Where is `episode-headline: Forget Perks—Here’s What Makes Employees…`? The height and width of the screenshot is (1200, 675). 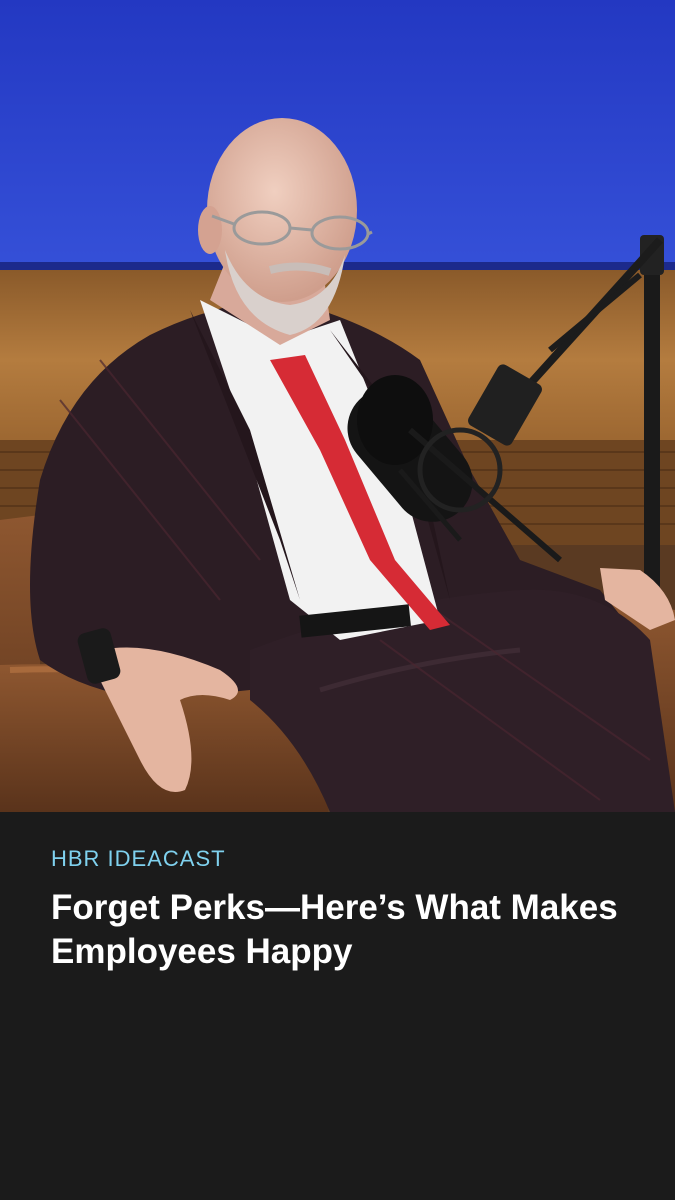 episode-headline: Forget Perks—Here’s What Makes Employees… is located at coordinates (334, 929).